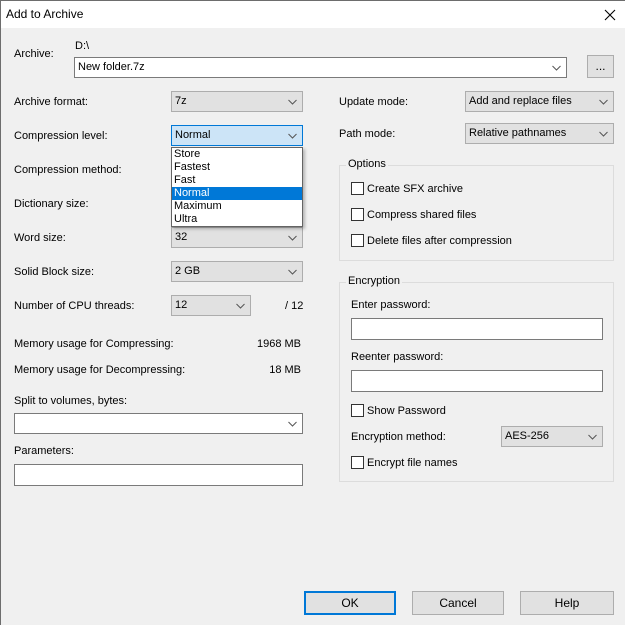 The image size is (625, 625). I want to click on path-mode-combobox: Relative pathnames, so click(539, 133).